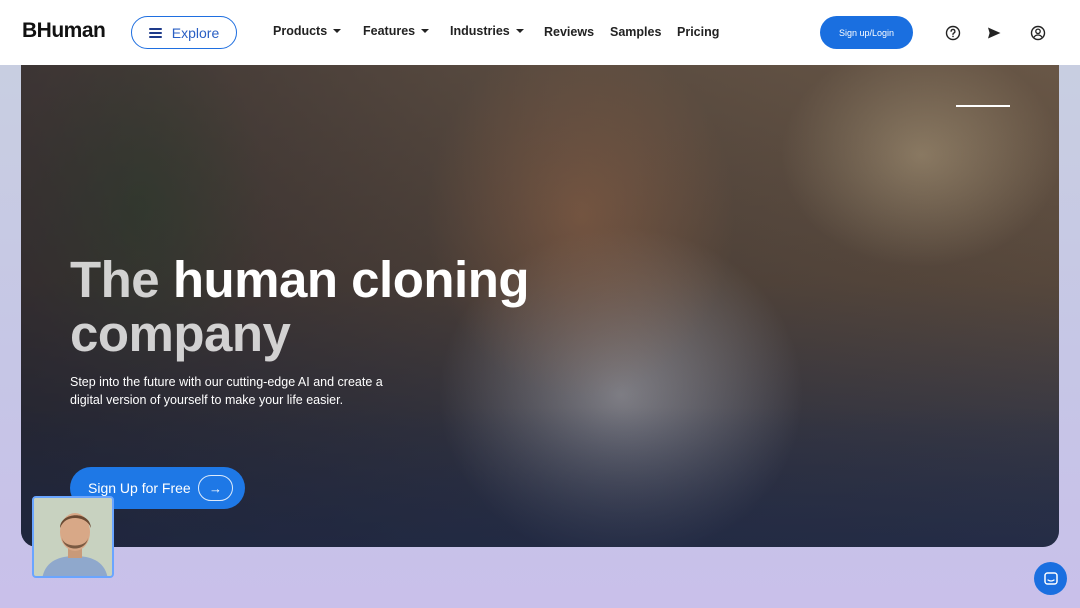 This screenshot has height=608, width=1080. What do you see at coordinates (866, 32) in the screenshot?
I see `signup-login-button: Sign up/Login` at bounding box center [866, 32].